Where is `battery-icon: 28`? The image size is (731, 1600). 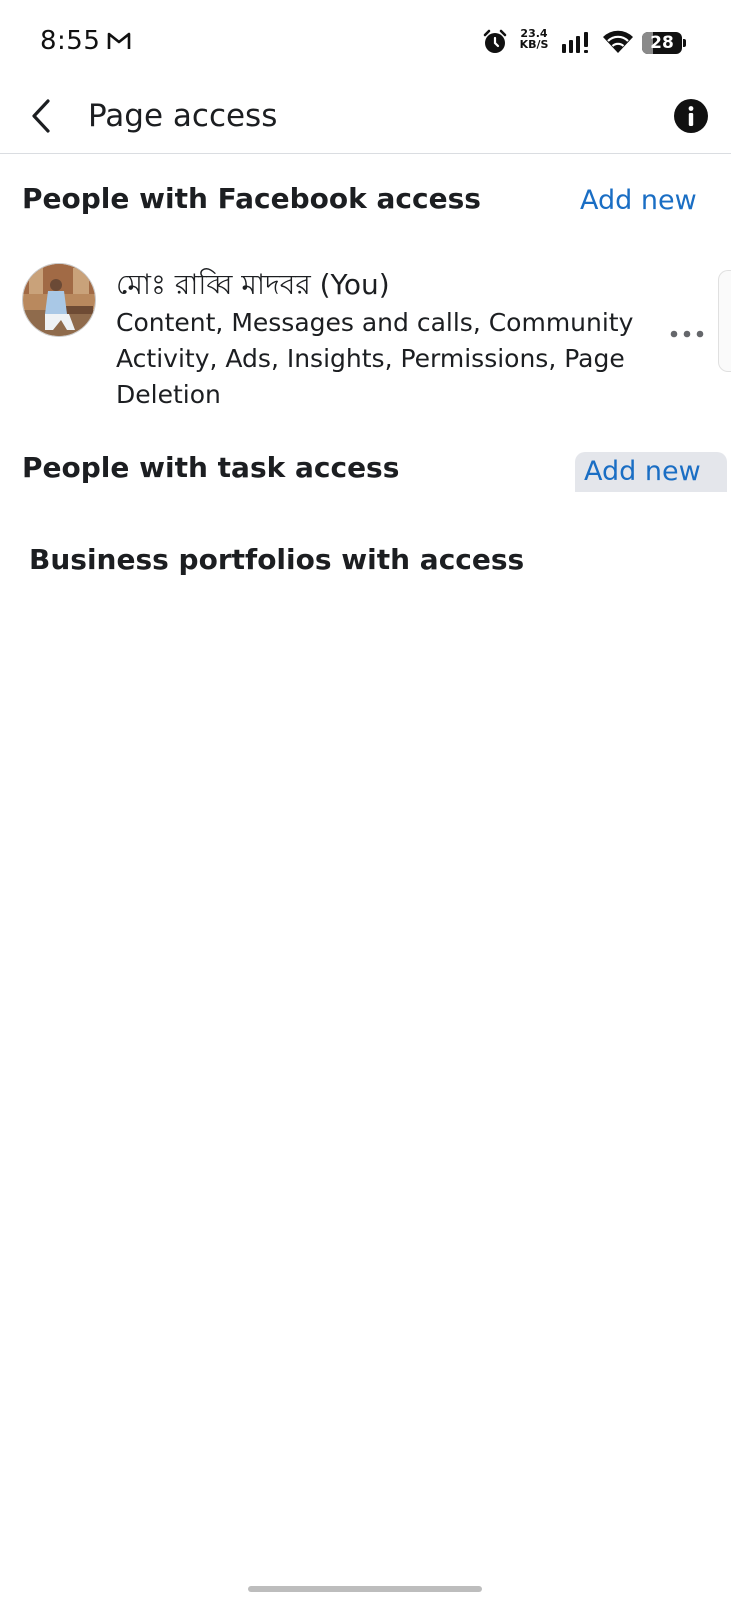 battery-icon: 28 is located at coordinates (664, 43).